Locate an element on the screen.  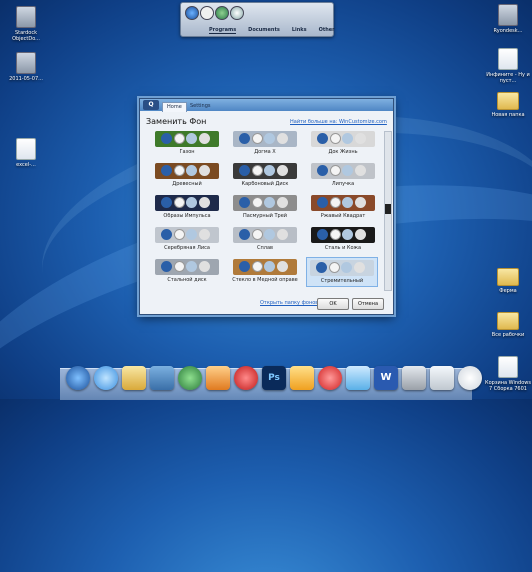
scrollbar-thumb is located at coordinates (388, 209).